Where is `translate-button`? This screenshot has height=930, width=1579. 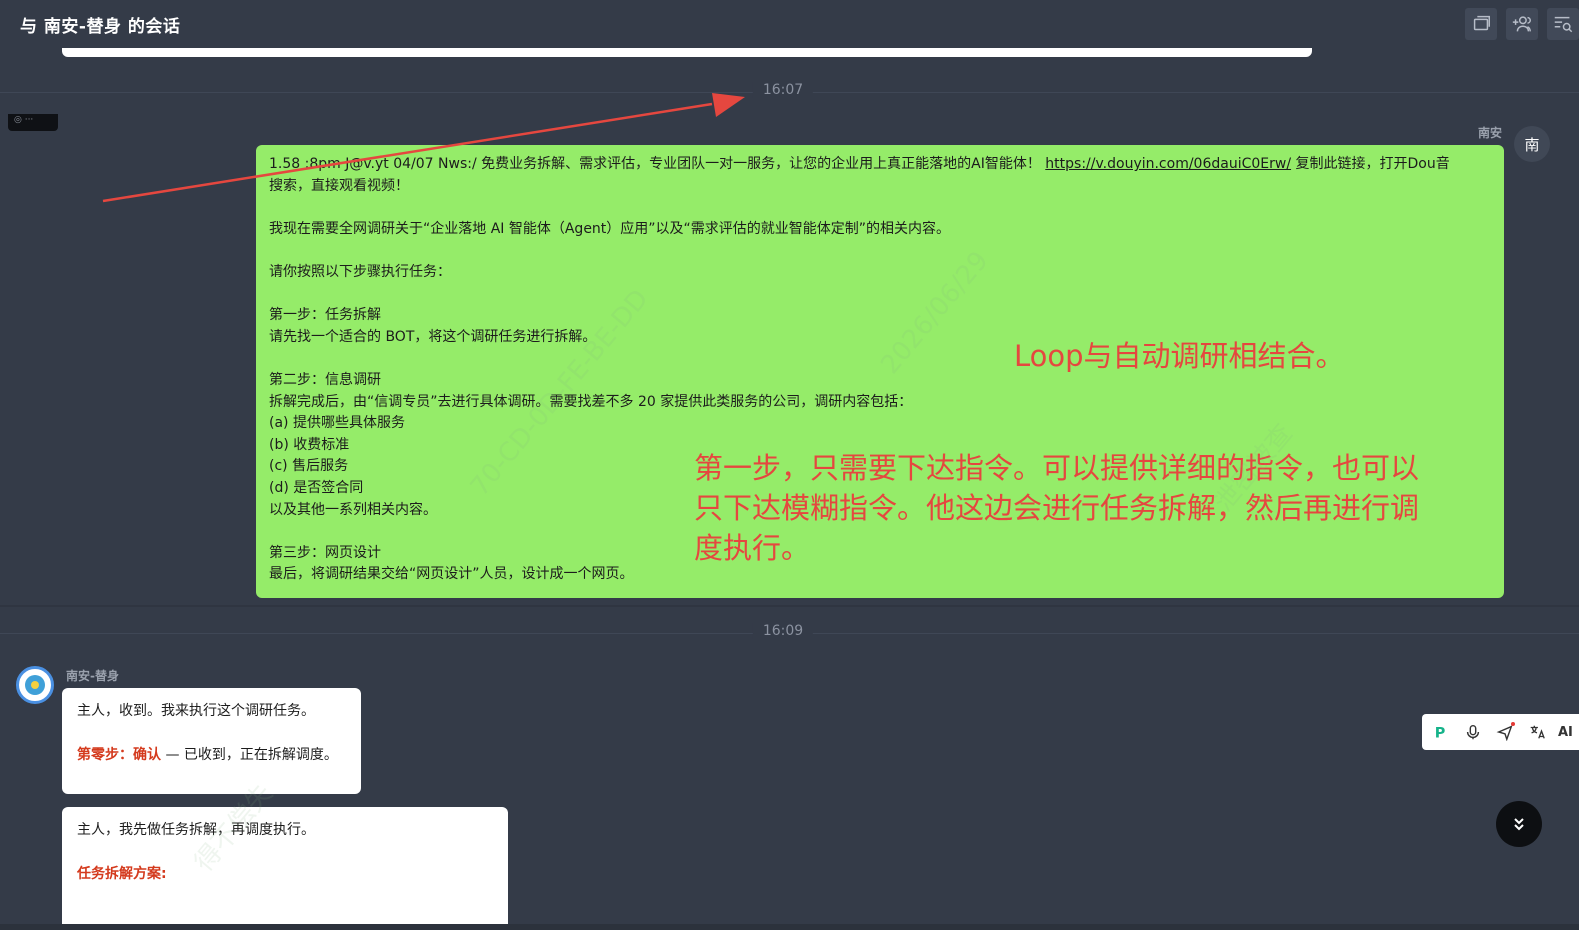
translate-button is located at coordinates (1537, 732).